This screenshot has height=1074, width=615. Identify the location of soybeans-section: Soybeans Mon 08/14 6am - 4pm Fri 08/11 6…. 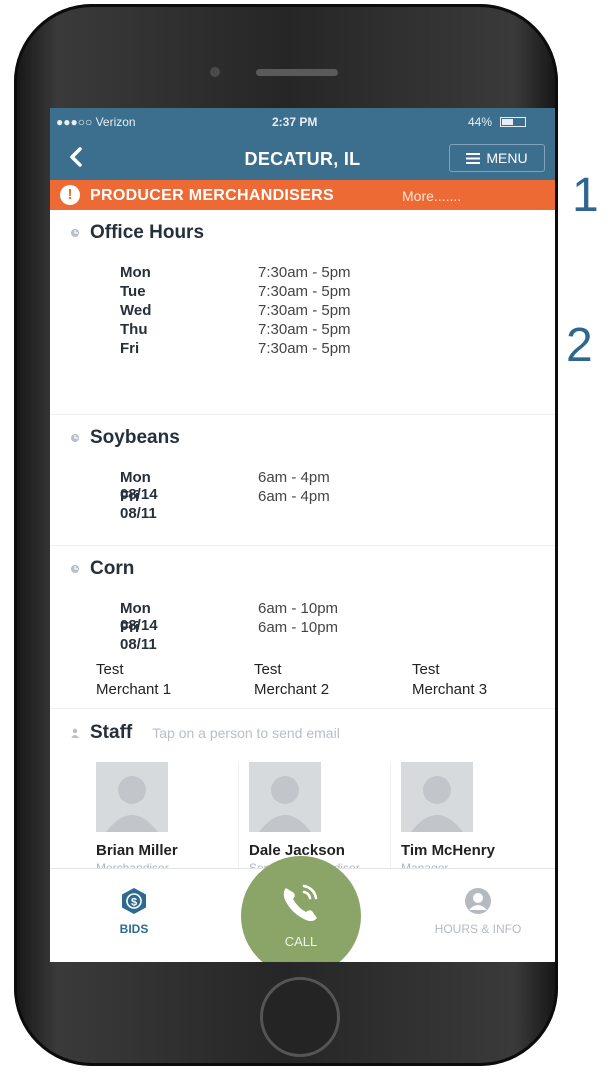
(302, 480).